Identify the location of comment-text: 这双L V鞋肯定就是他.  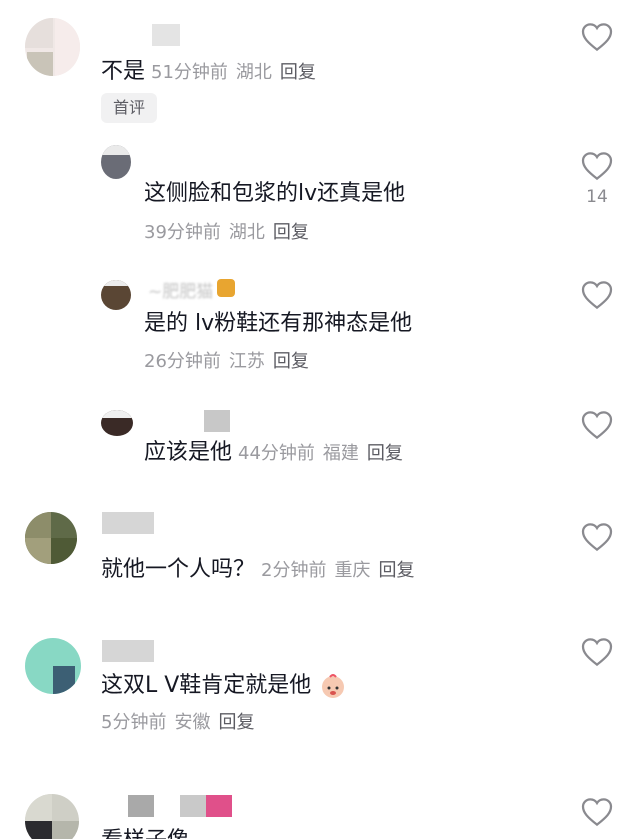
(223, 686).